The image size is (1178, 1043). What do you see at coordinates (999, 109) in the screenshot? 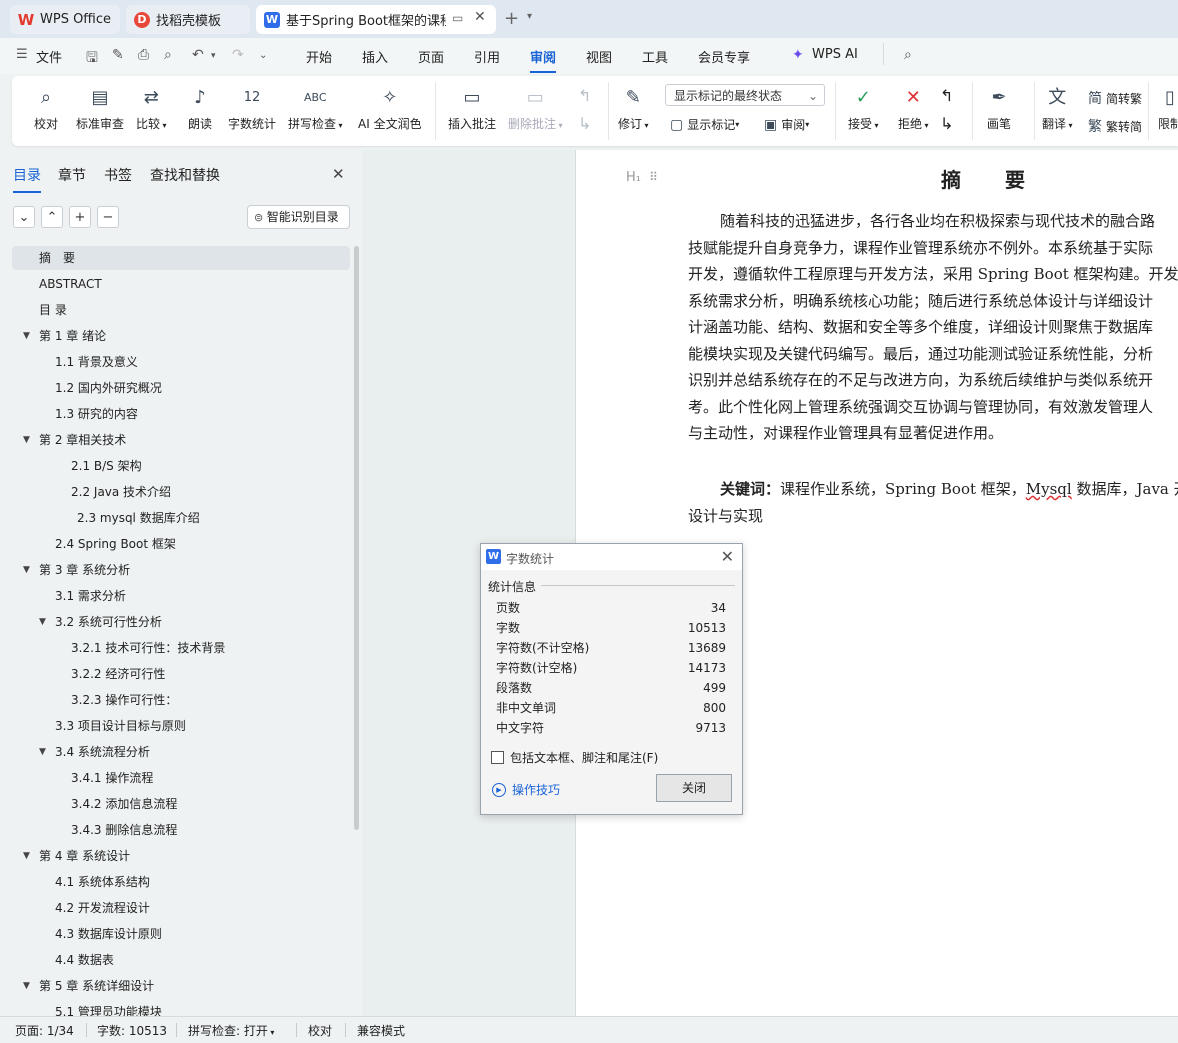
I see `ink-button: ✒ 画笔` at bounding box center [999, 109].